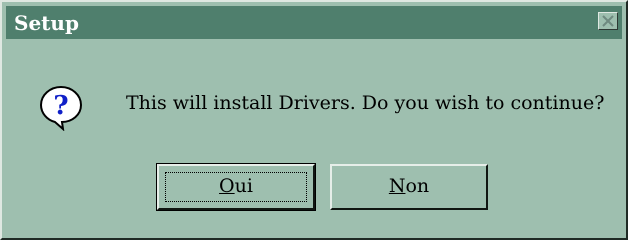 This screenshot has height=240, width=628. I want to click on close-icon, so click(608, 21).